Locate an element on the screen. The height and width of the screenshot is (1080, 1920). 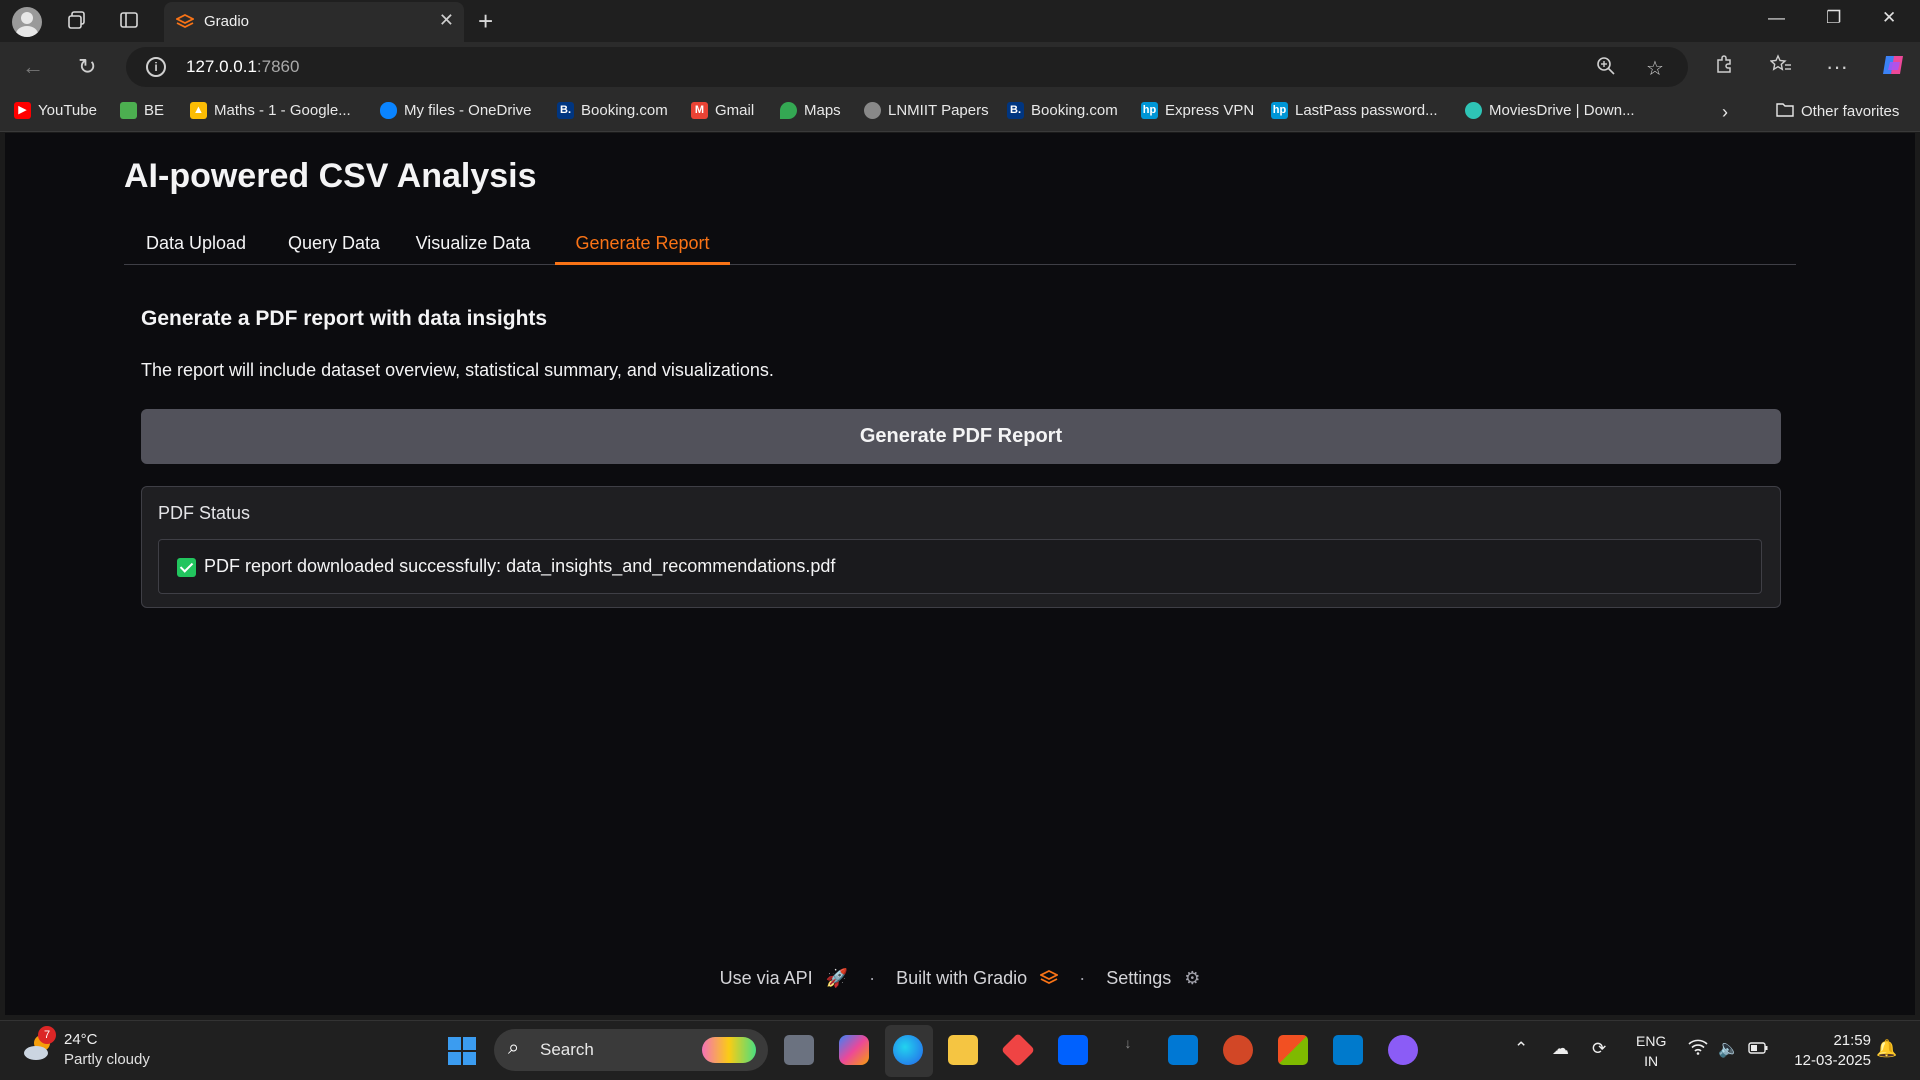
maps-icon is located at coordinates (788, 110).